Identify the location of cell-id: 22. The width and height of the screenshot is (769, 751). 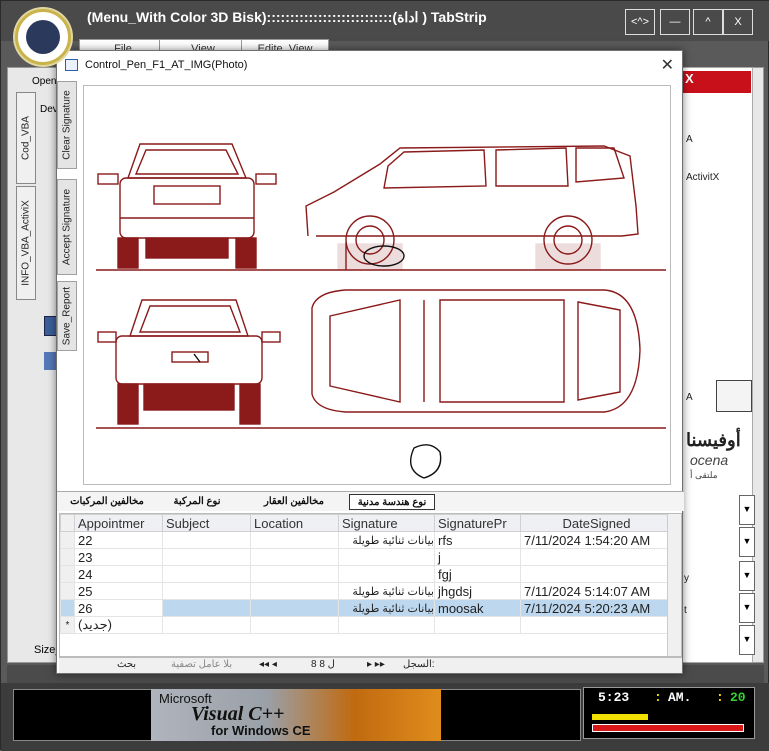
(118, 540).